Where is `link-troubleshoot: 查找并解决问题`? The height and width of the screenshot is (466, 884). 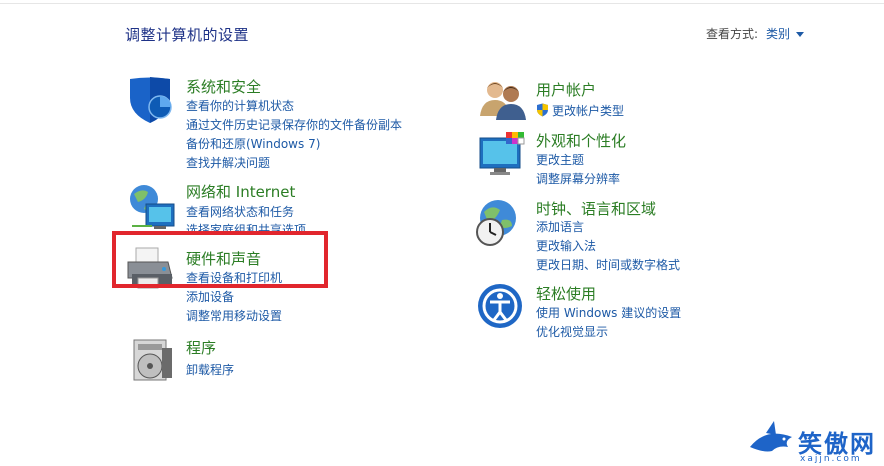 link-troubleshoot: 查找并解决问题 is located at coordinates (228, 162).